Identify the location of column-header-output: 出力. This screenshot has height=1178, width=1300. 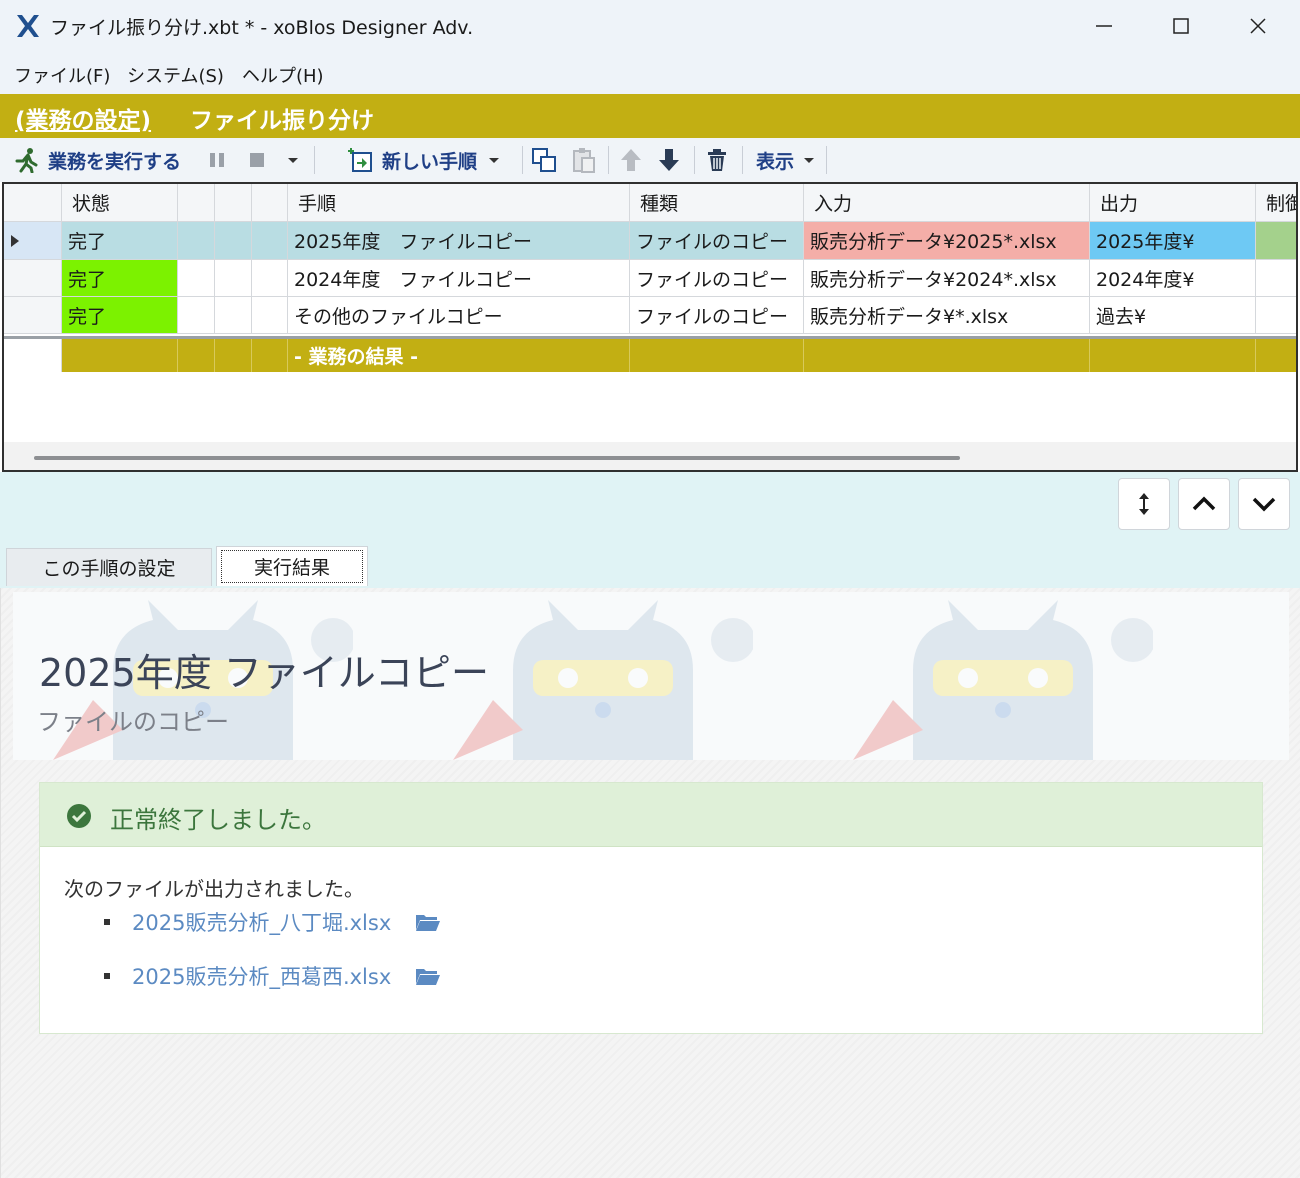
(1173, 203).